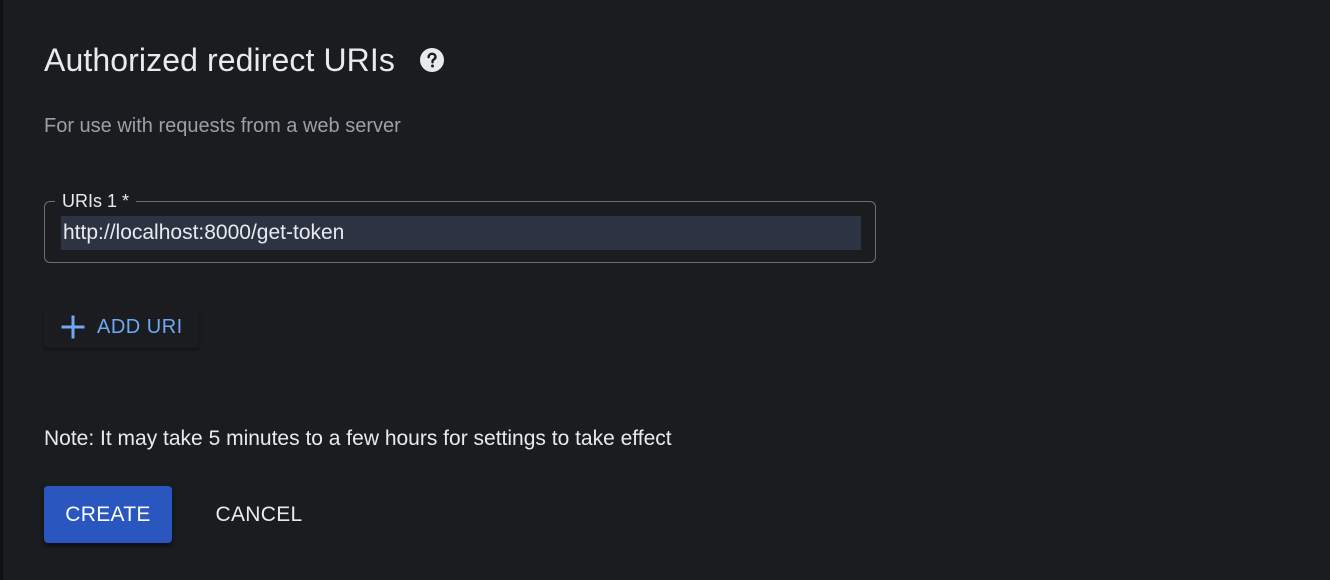  What do you see at coordinates (1, 290) in the screenshot?
I see `panel-edge` at bounding box center [1, 290].